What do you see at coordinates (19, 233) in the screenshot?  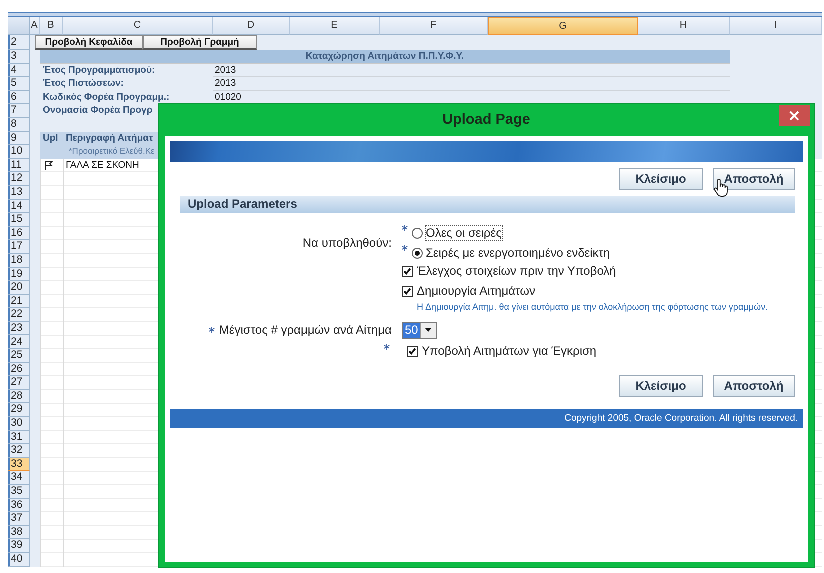 I see `row-header: 16` at bounding box center [19, 233].